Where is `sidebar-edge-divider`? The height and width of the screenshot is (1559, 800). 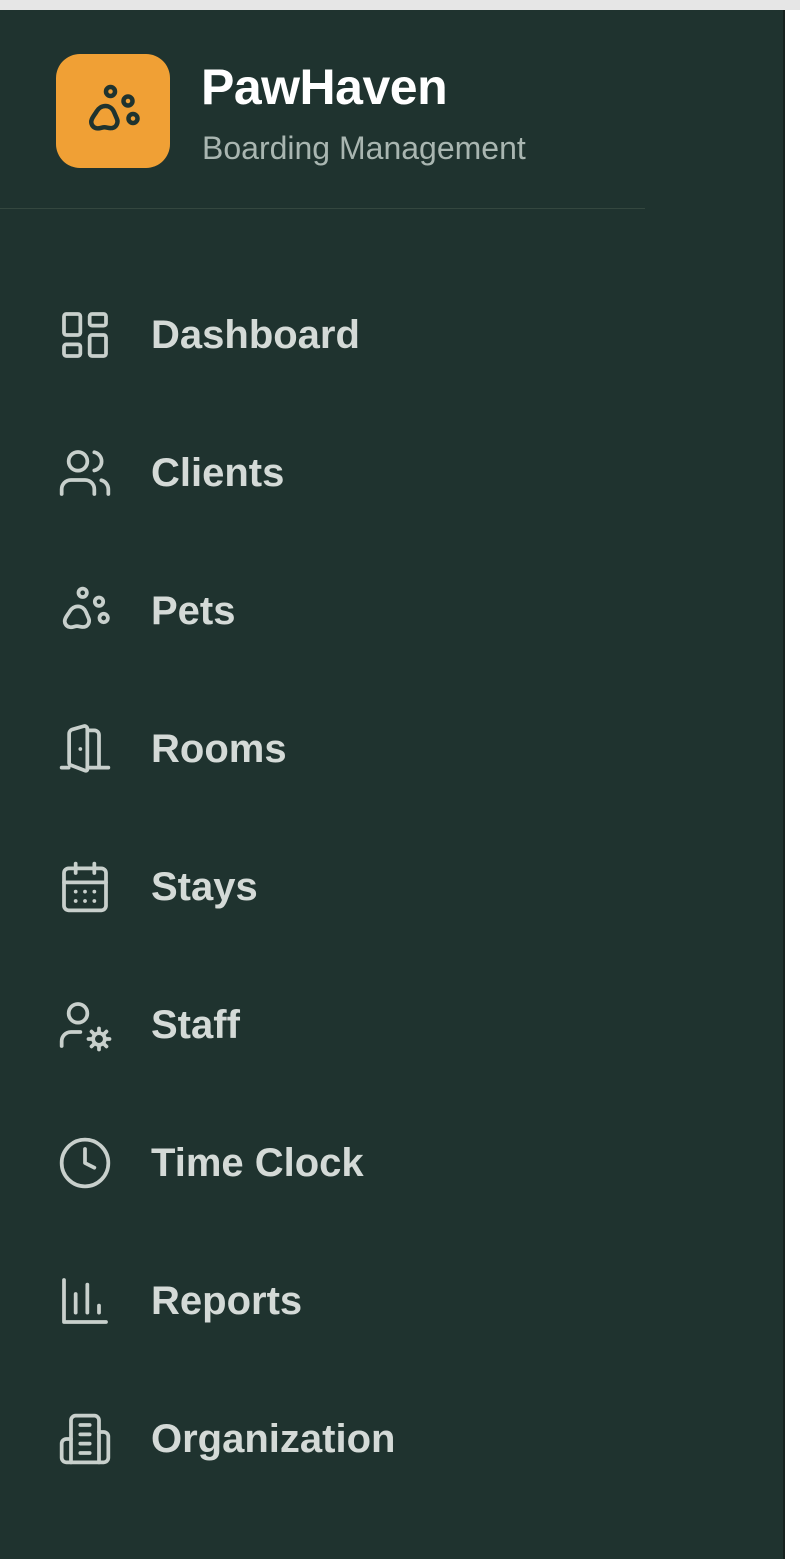 sidebar-edge-divider is located at coordinates (784, 784).